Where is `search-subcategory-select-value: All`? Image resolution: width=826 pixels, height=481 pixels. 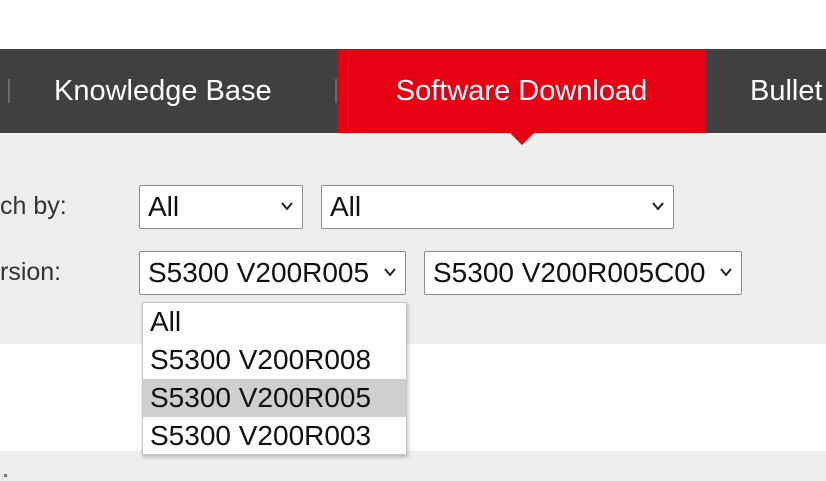
search-subcategory-select-value: All is located at coordinates (346, 206).